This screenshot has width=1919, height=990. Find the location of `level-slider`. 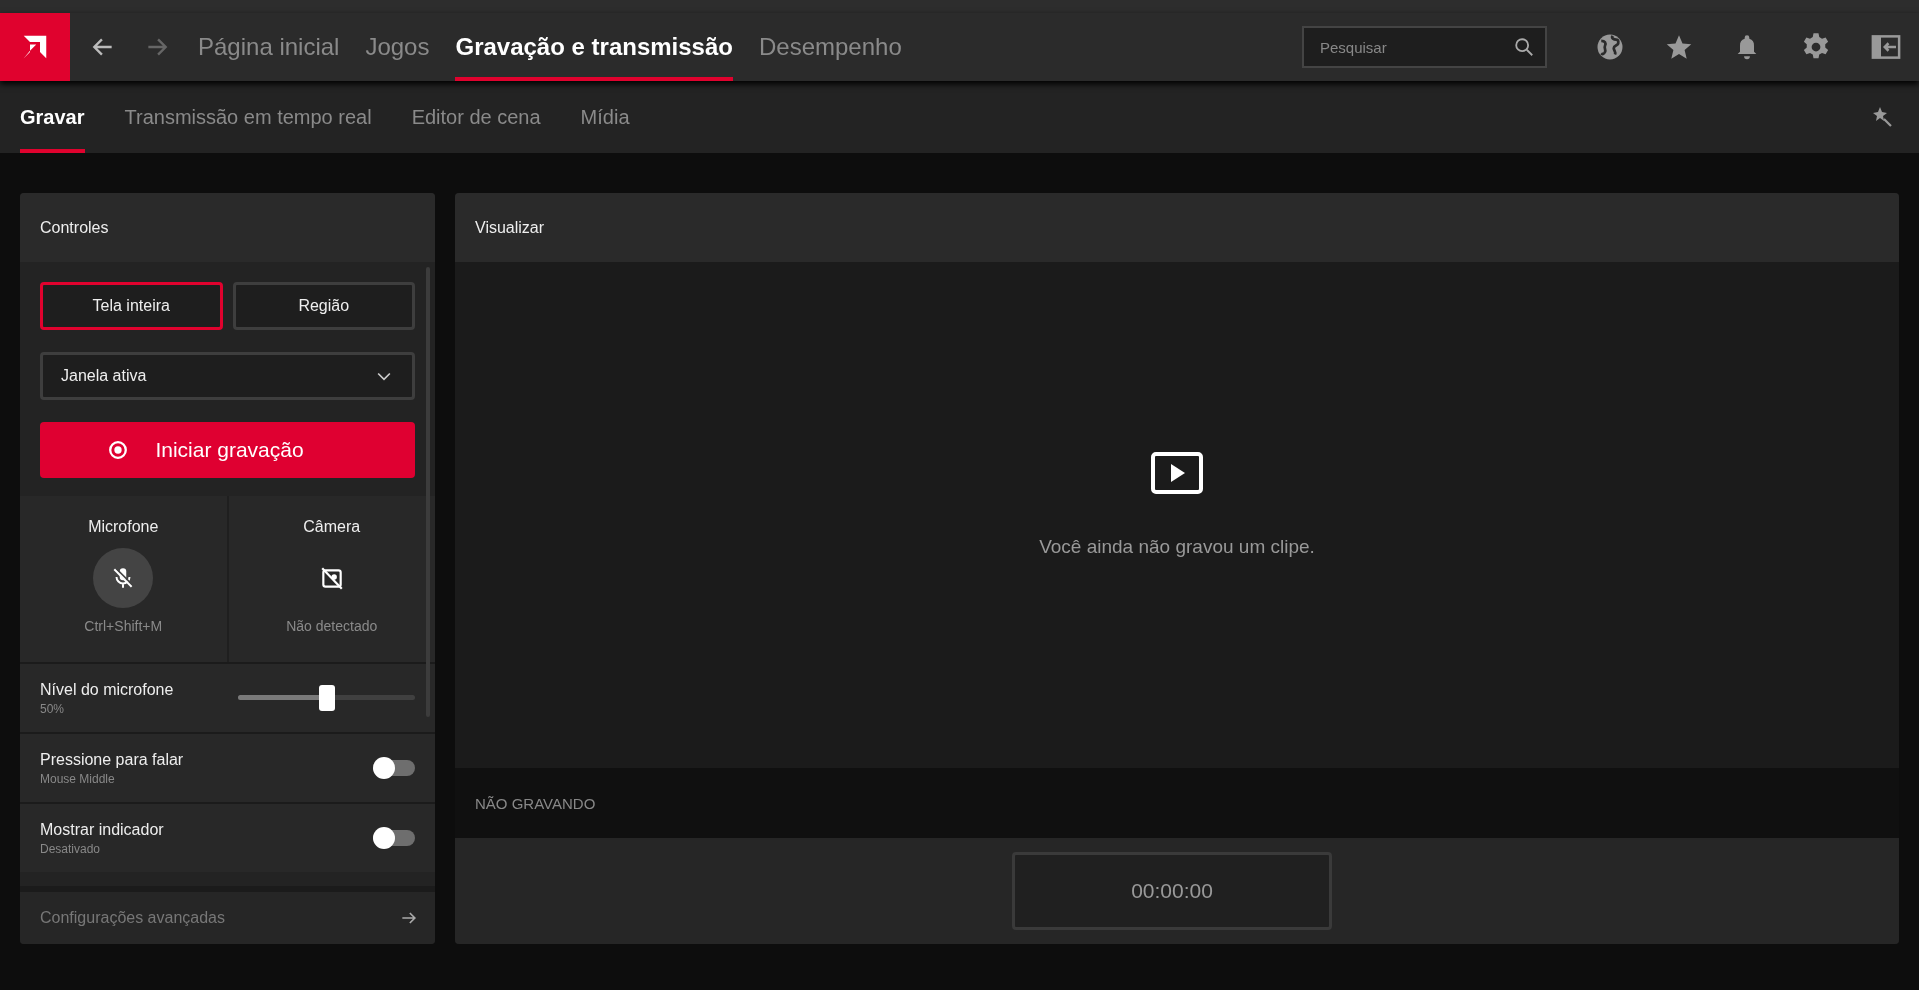

level-slider is located at coordinates (326, 698).